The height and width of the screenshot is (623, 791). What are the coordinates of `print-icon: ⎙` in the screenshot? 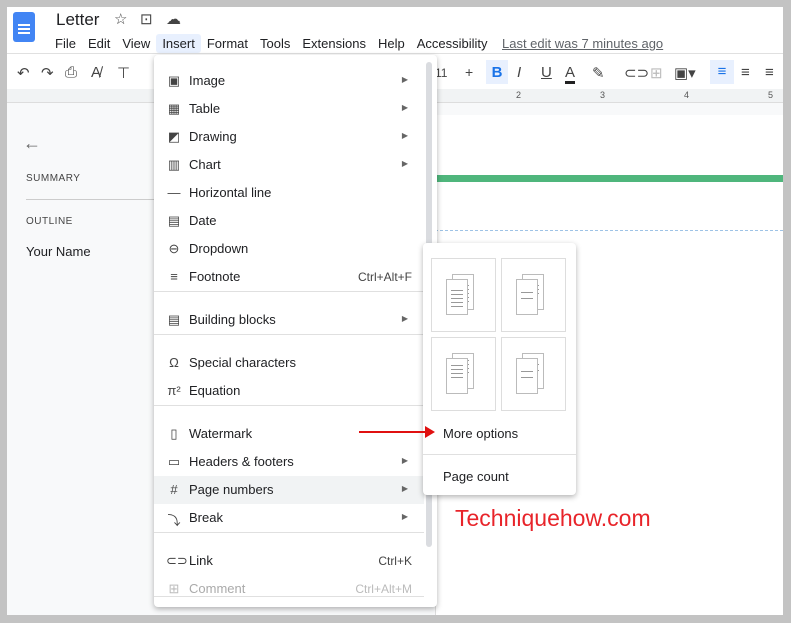 It's located at (71, 72).